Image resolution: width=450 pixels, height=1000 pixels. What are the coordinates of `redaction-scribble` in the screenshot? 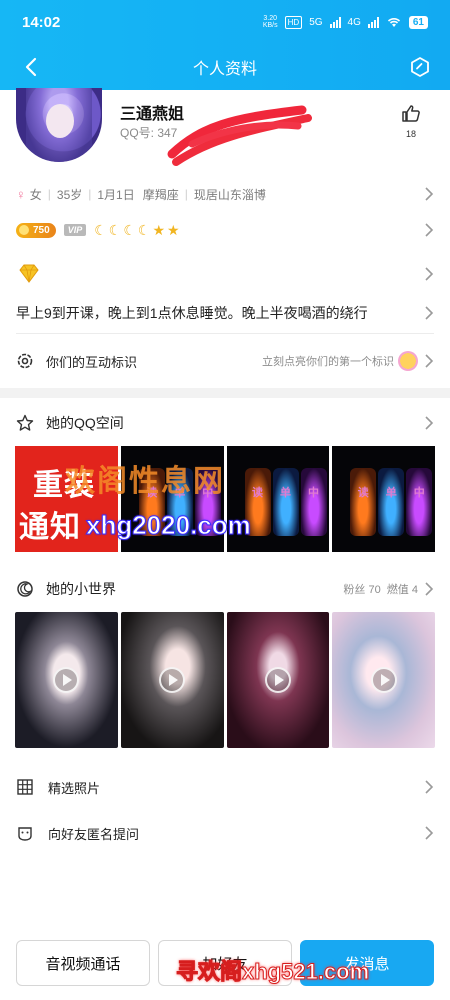 It's located at (239, 135).